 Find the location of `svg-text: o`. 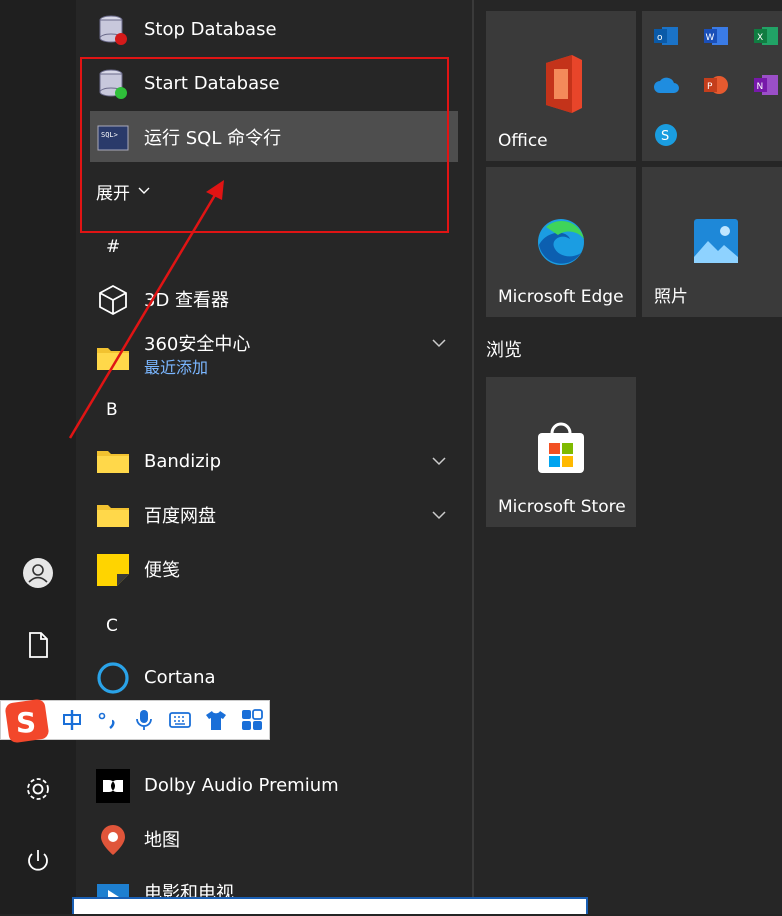

svg-text: o is located at coordinates (660, 38).